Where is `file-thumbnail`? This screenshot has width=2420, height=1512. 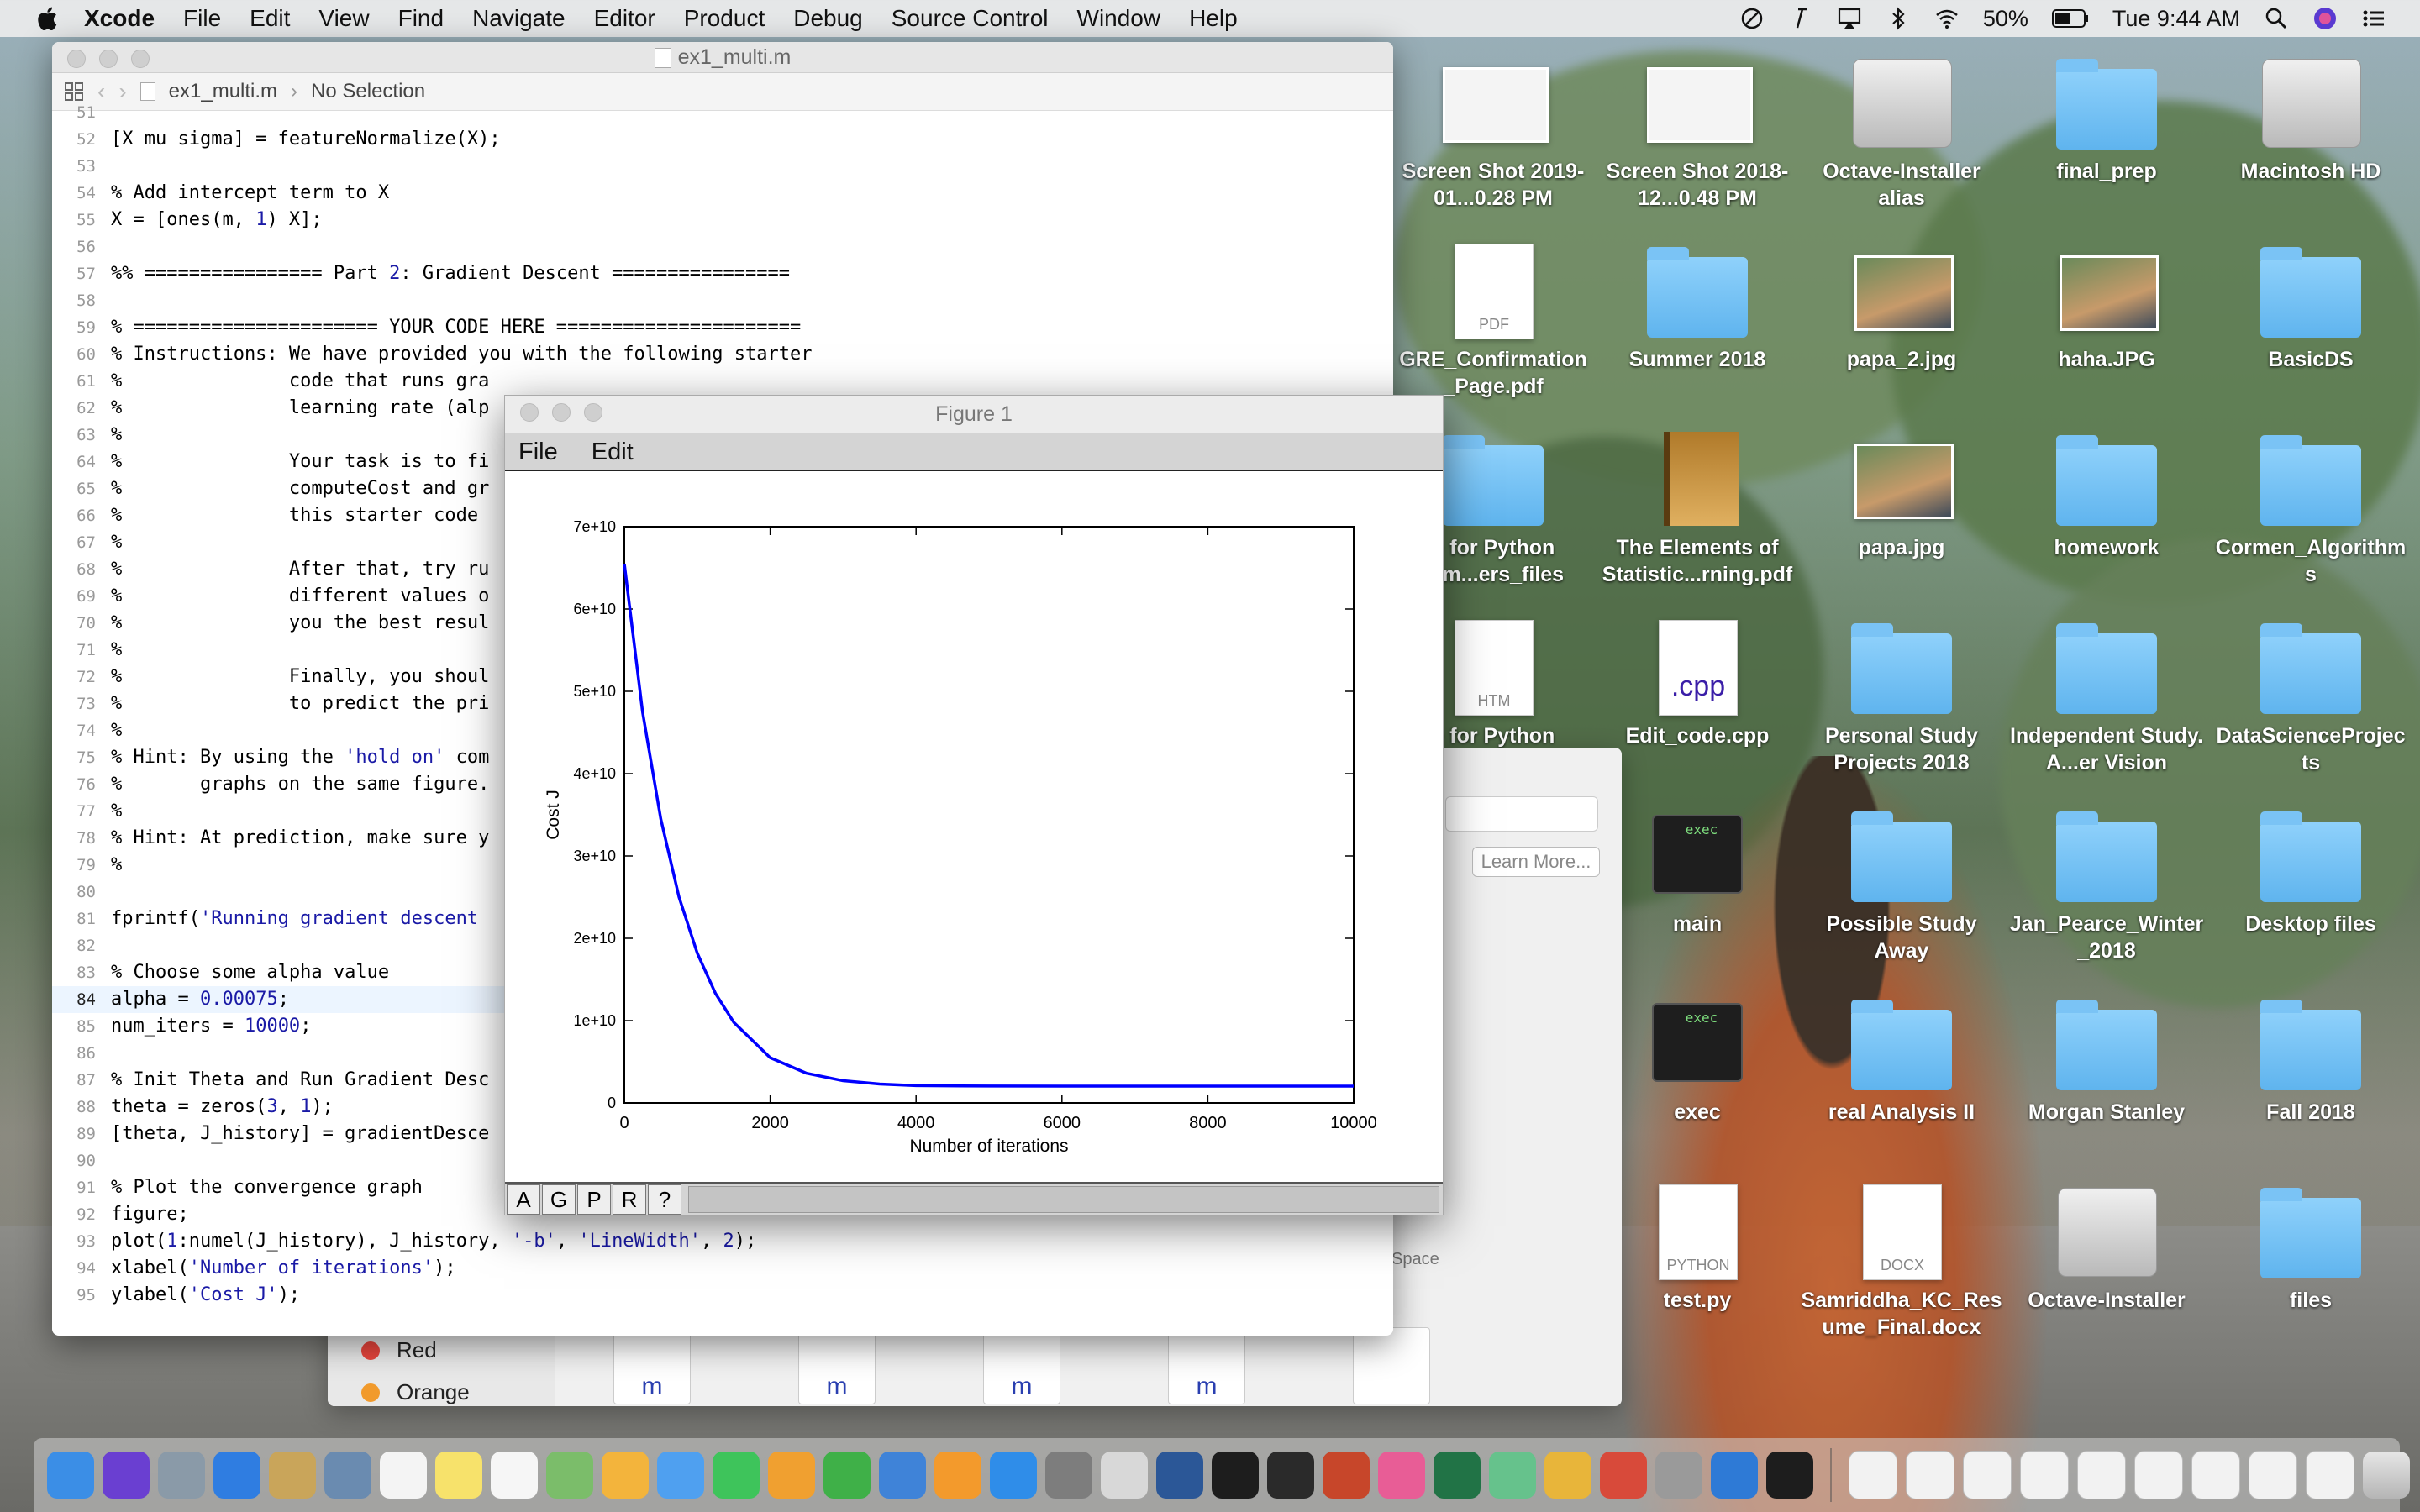 file-thumbnail is located at coordinates (1391, 1365).